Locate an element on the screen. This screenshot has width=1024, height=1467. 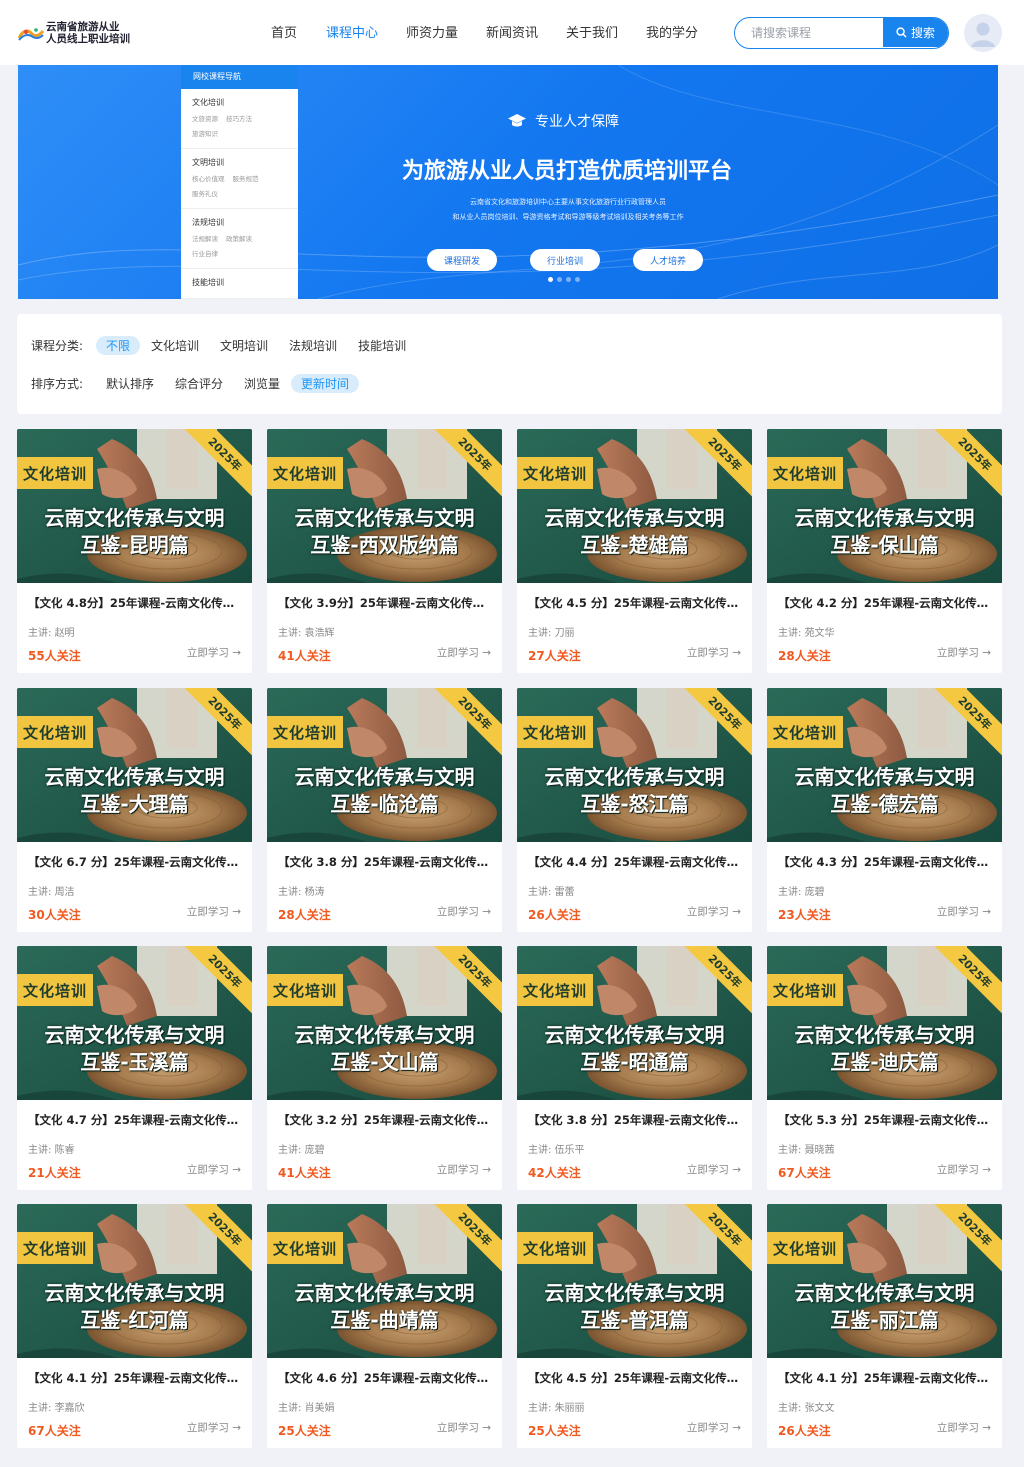
nav-item-2: 师资力量 is located at coordinates (432, 31).